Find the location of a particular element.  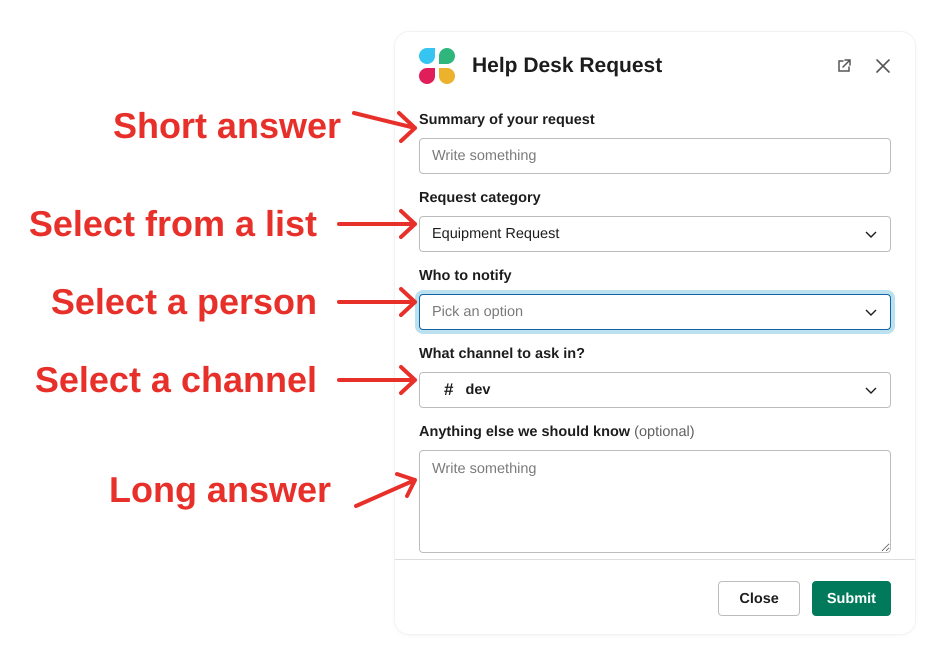

close-icon is located at coordinates (883, 66).